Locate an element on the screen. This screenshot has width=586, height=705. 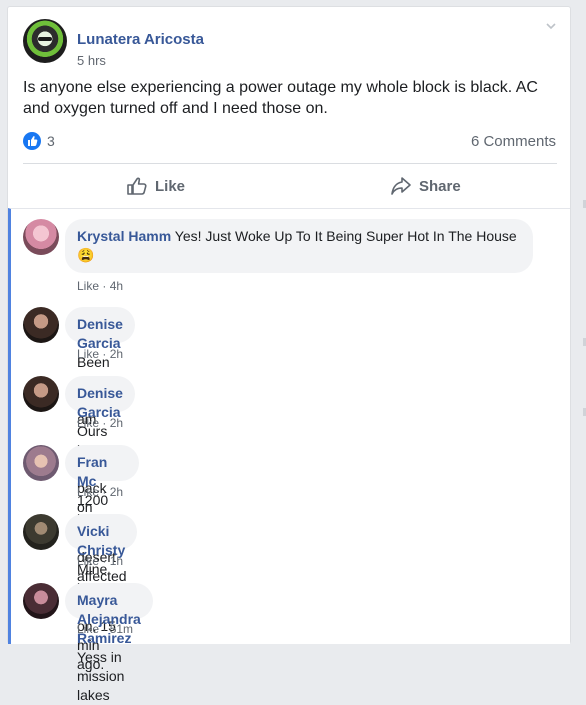
comment-bubble: Denise Garcia Been out since 3 am is located at coordinates (100, 367).